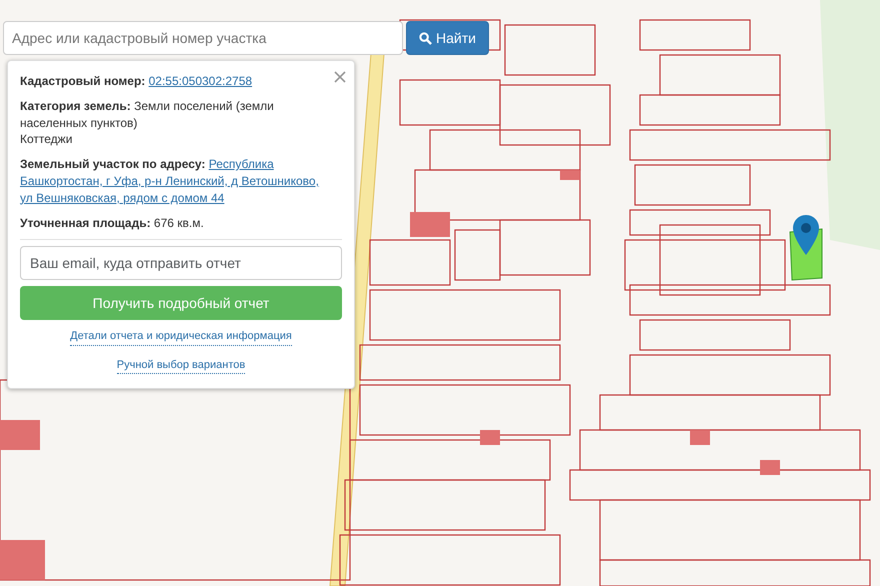 The image size is (880, 586). Describe the element at coordinates (112, 223) in the screenshot. I see `field-text: Уточненная площадь: 676 кв.м.` at that location.